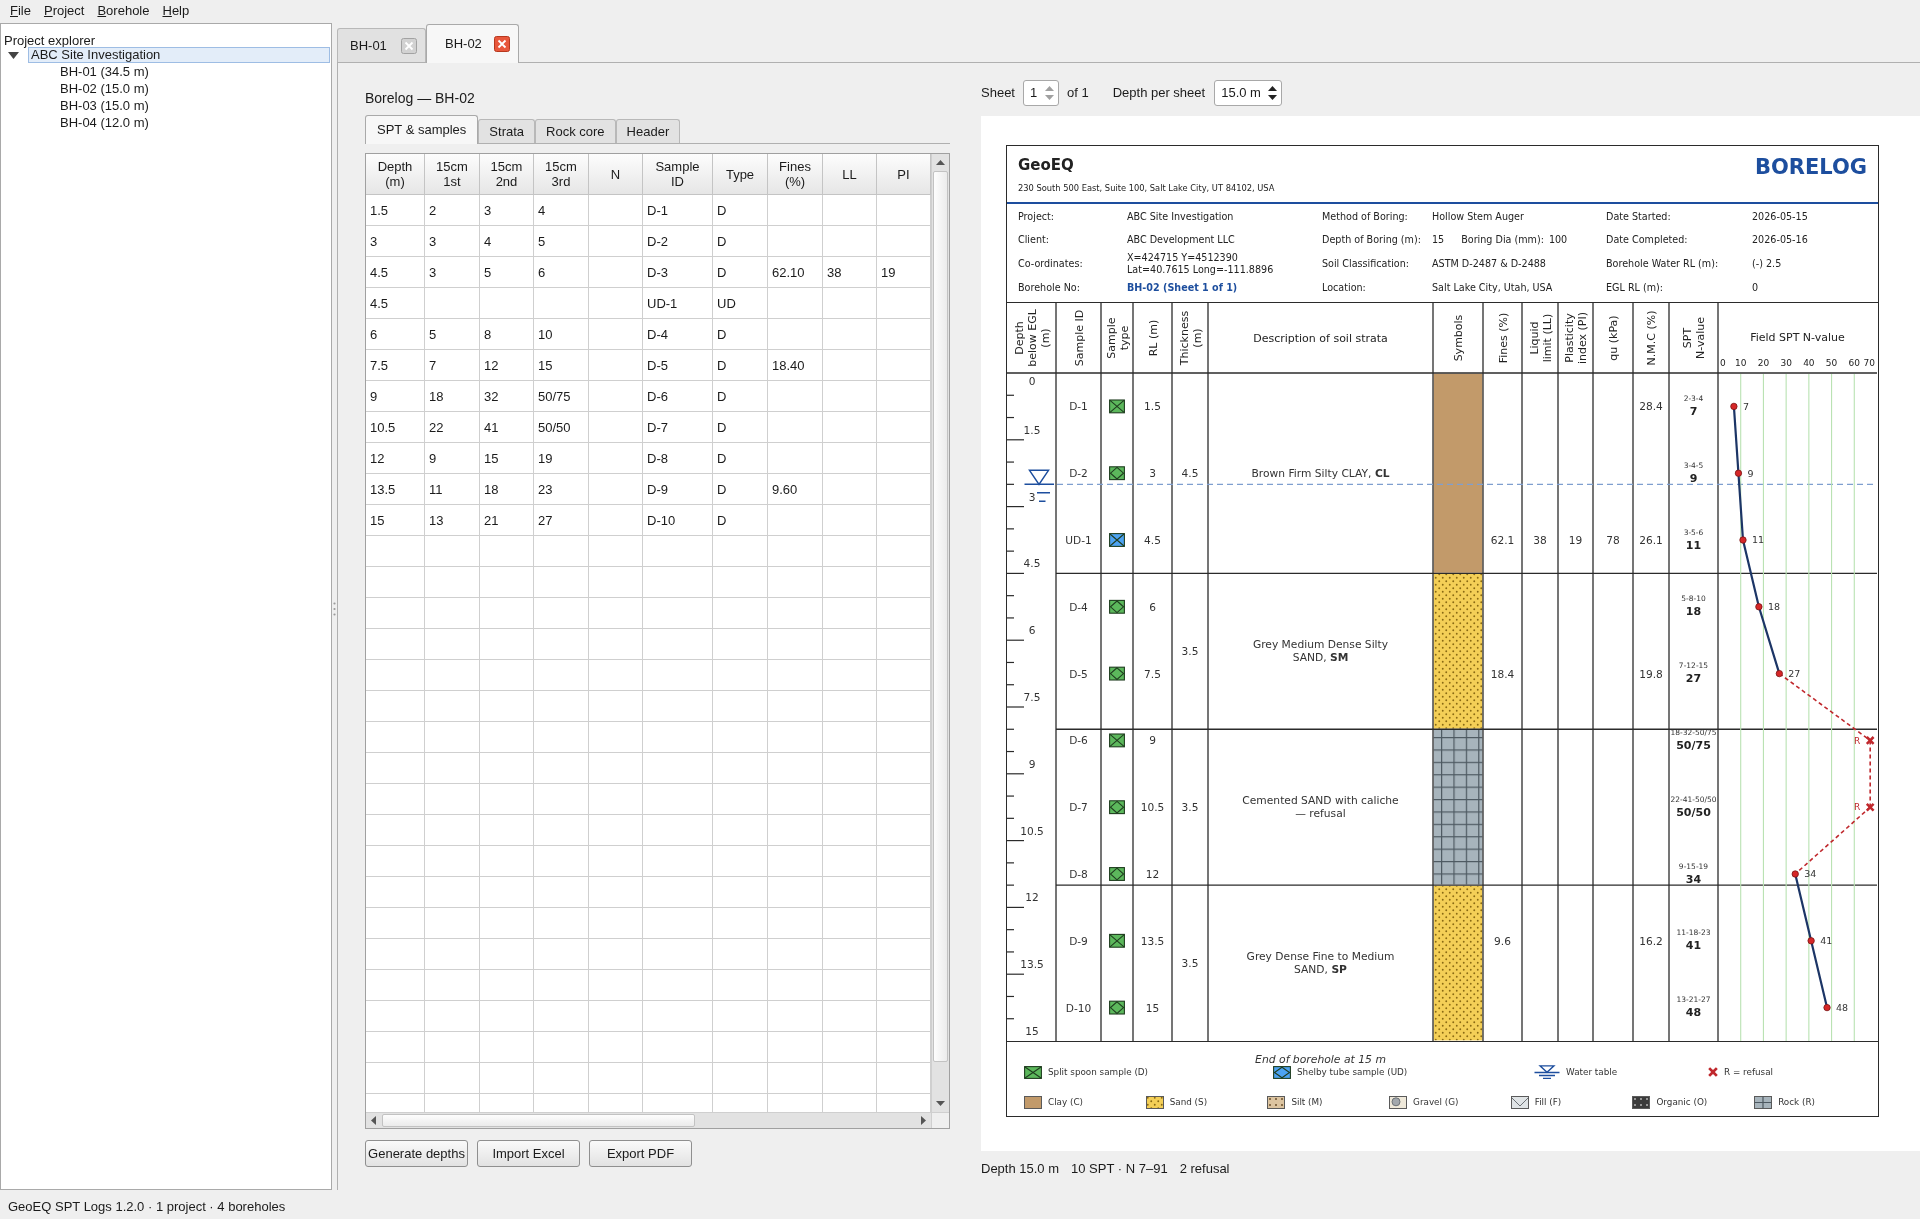 This screenshot has height=1219, width=1920. What do you see at coordinates (1854, 363) in the screenshot?
I see `axis-tick-label: 60` at bounding box center [1854, 363].